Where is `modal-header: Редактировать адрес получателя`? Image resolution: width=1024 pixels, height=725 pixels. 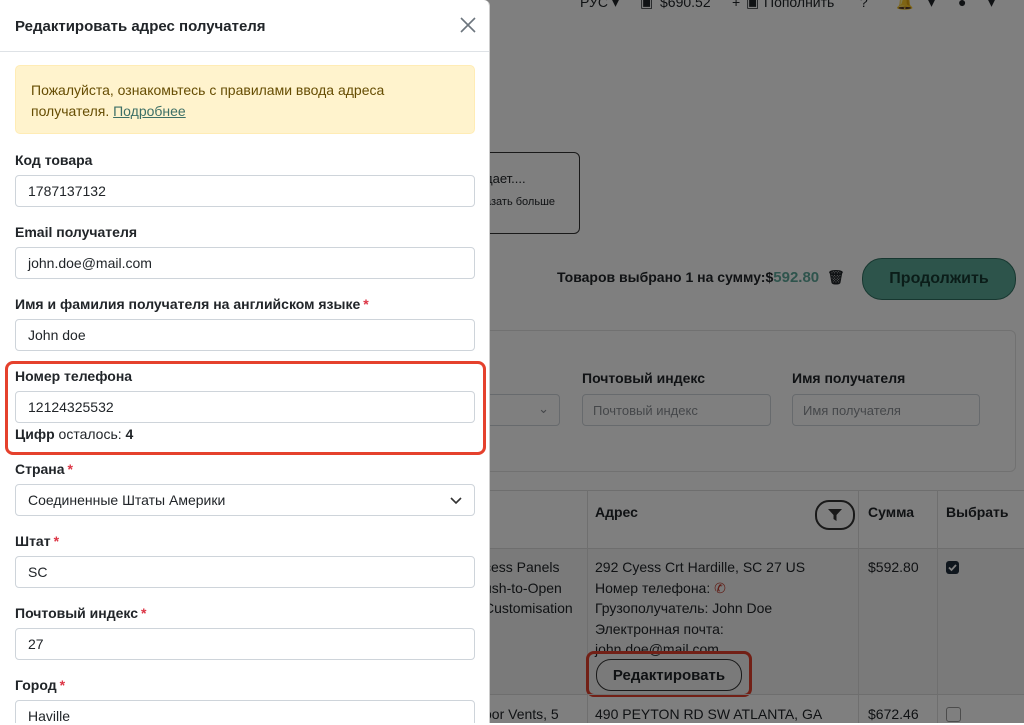 modal-header: Редактировать адрес получателя is located at coordinates (244, 26).